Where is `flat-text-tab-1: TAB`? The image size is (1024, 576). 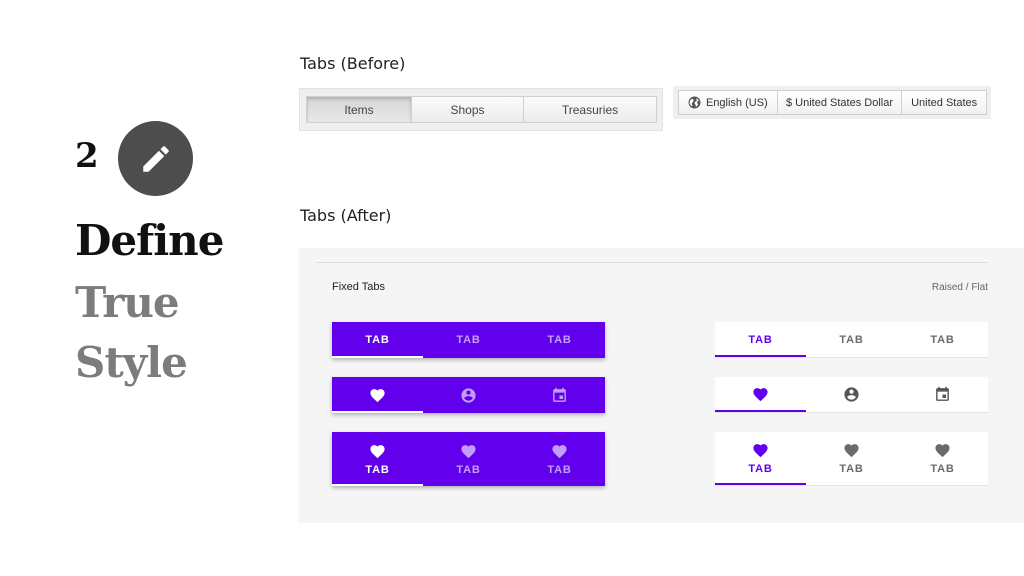 flat-text-tab-1: TAB is located at coordinates (760, 339).